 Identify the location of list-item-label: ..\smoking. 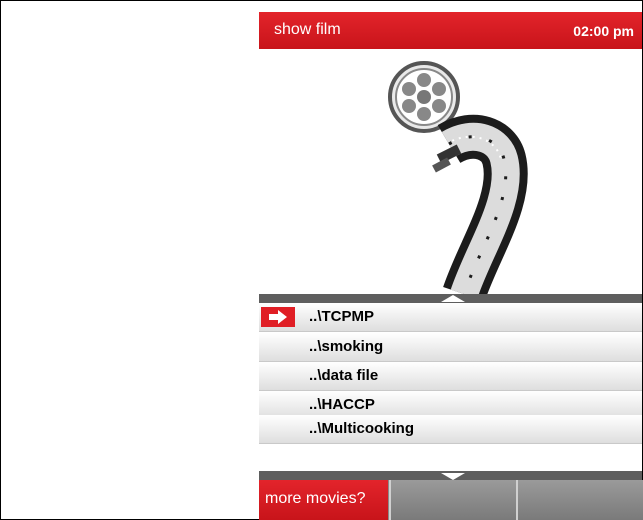
(346, 346).